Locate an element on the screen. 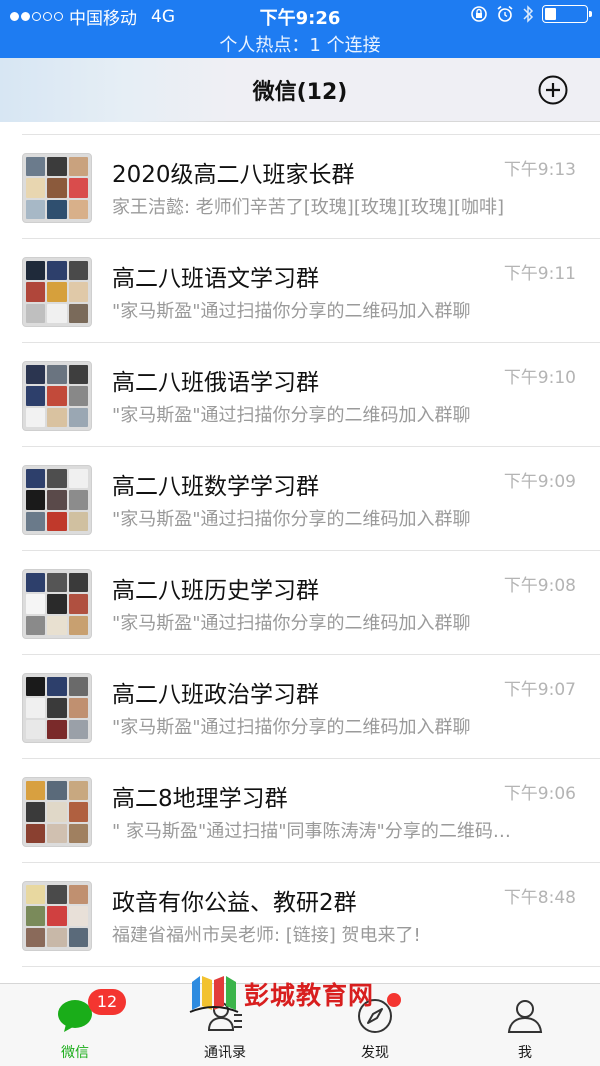  unread-badge: 12 is located at coordinates (107, 1002).